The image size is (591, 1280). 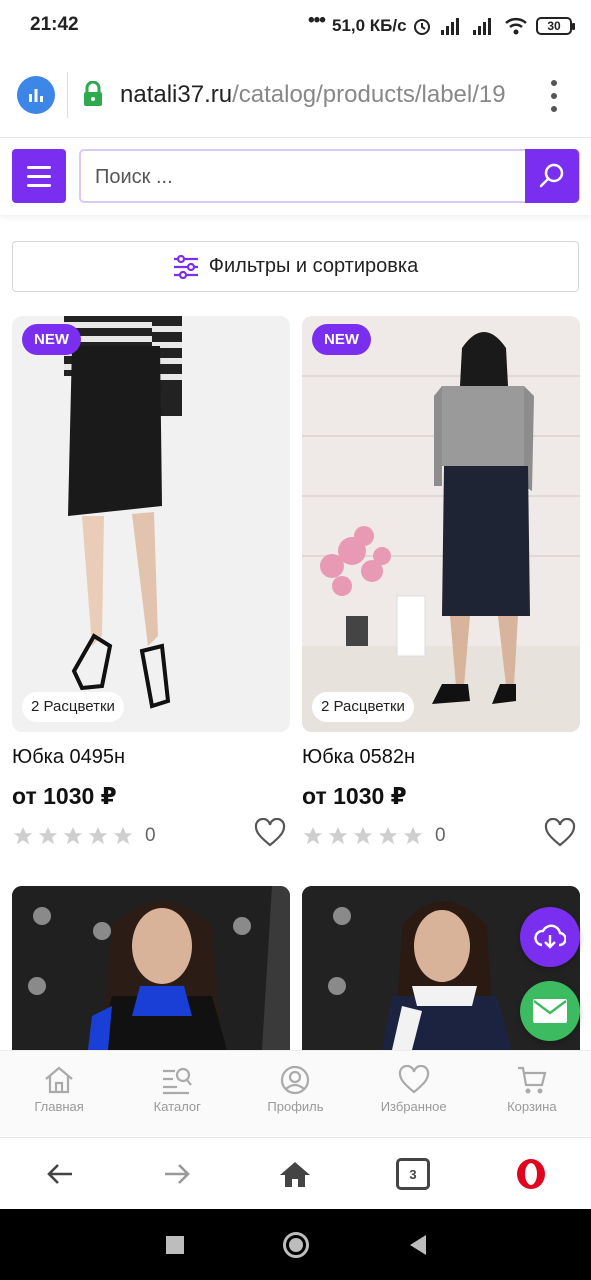 I want to click on back-button, so click(x=60, y=1174).